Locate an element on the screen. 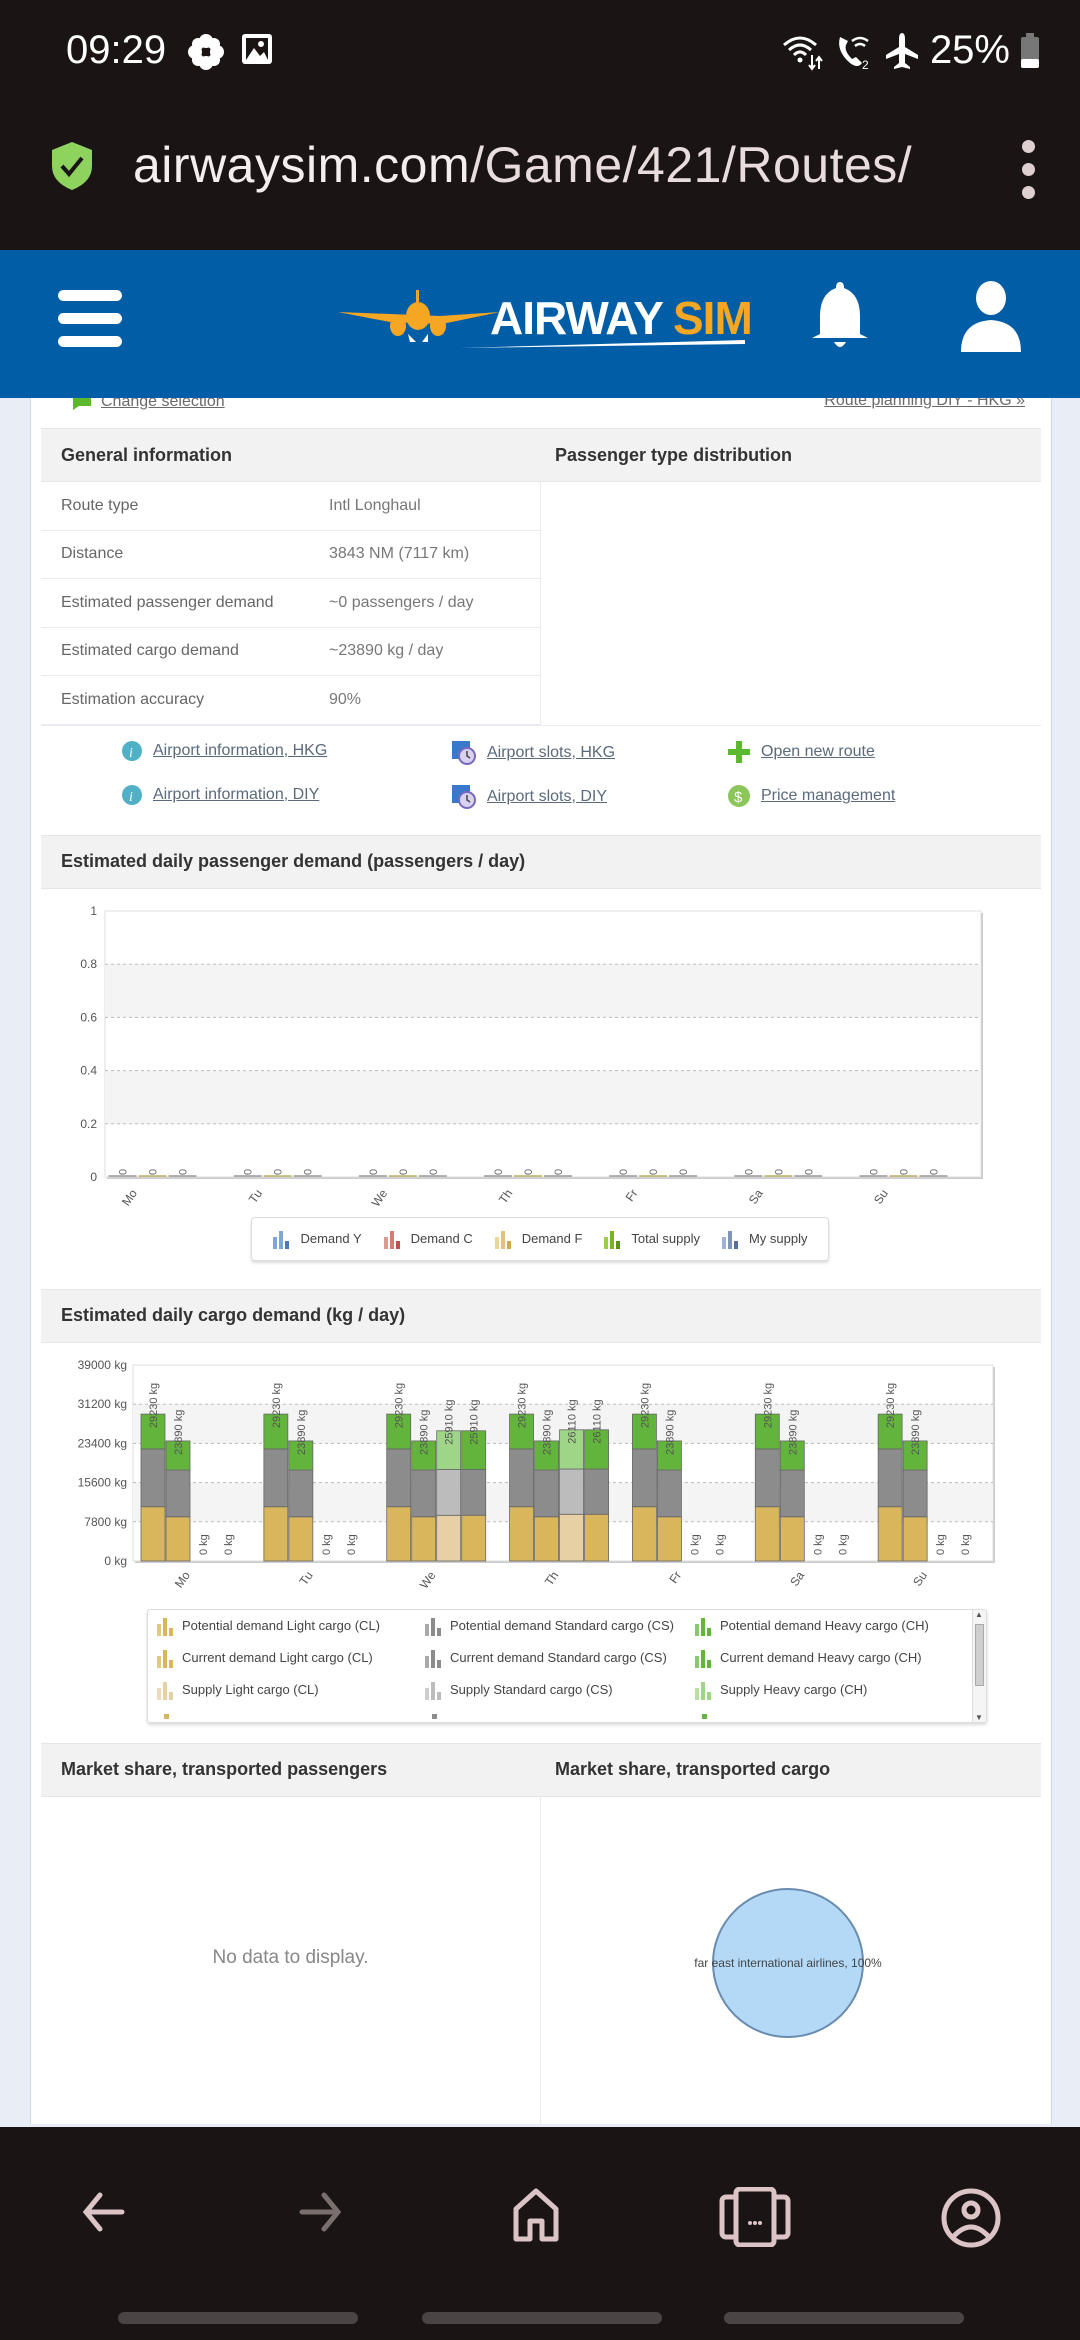 The width and height of the screenshot is (1080, 2340). legend-item: Demand C is located at coordinates (428, 1239).